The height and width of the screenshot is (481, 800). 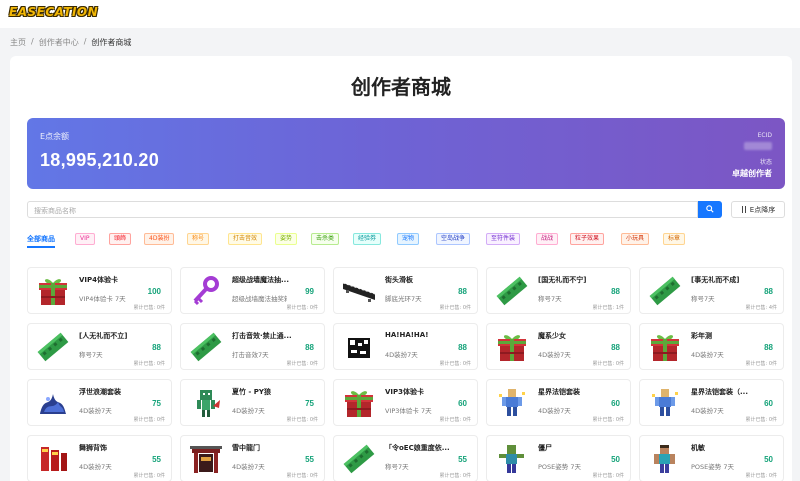 I want to click on product-card: 魔系少女 4D装扮7天 88 累计已售: 0件, so click(x=558, y=346).